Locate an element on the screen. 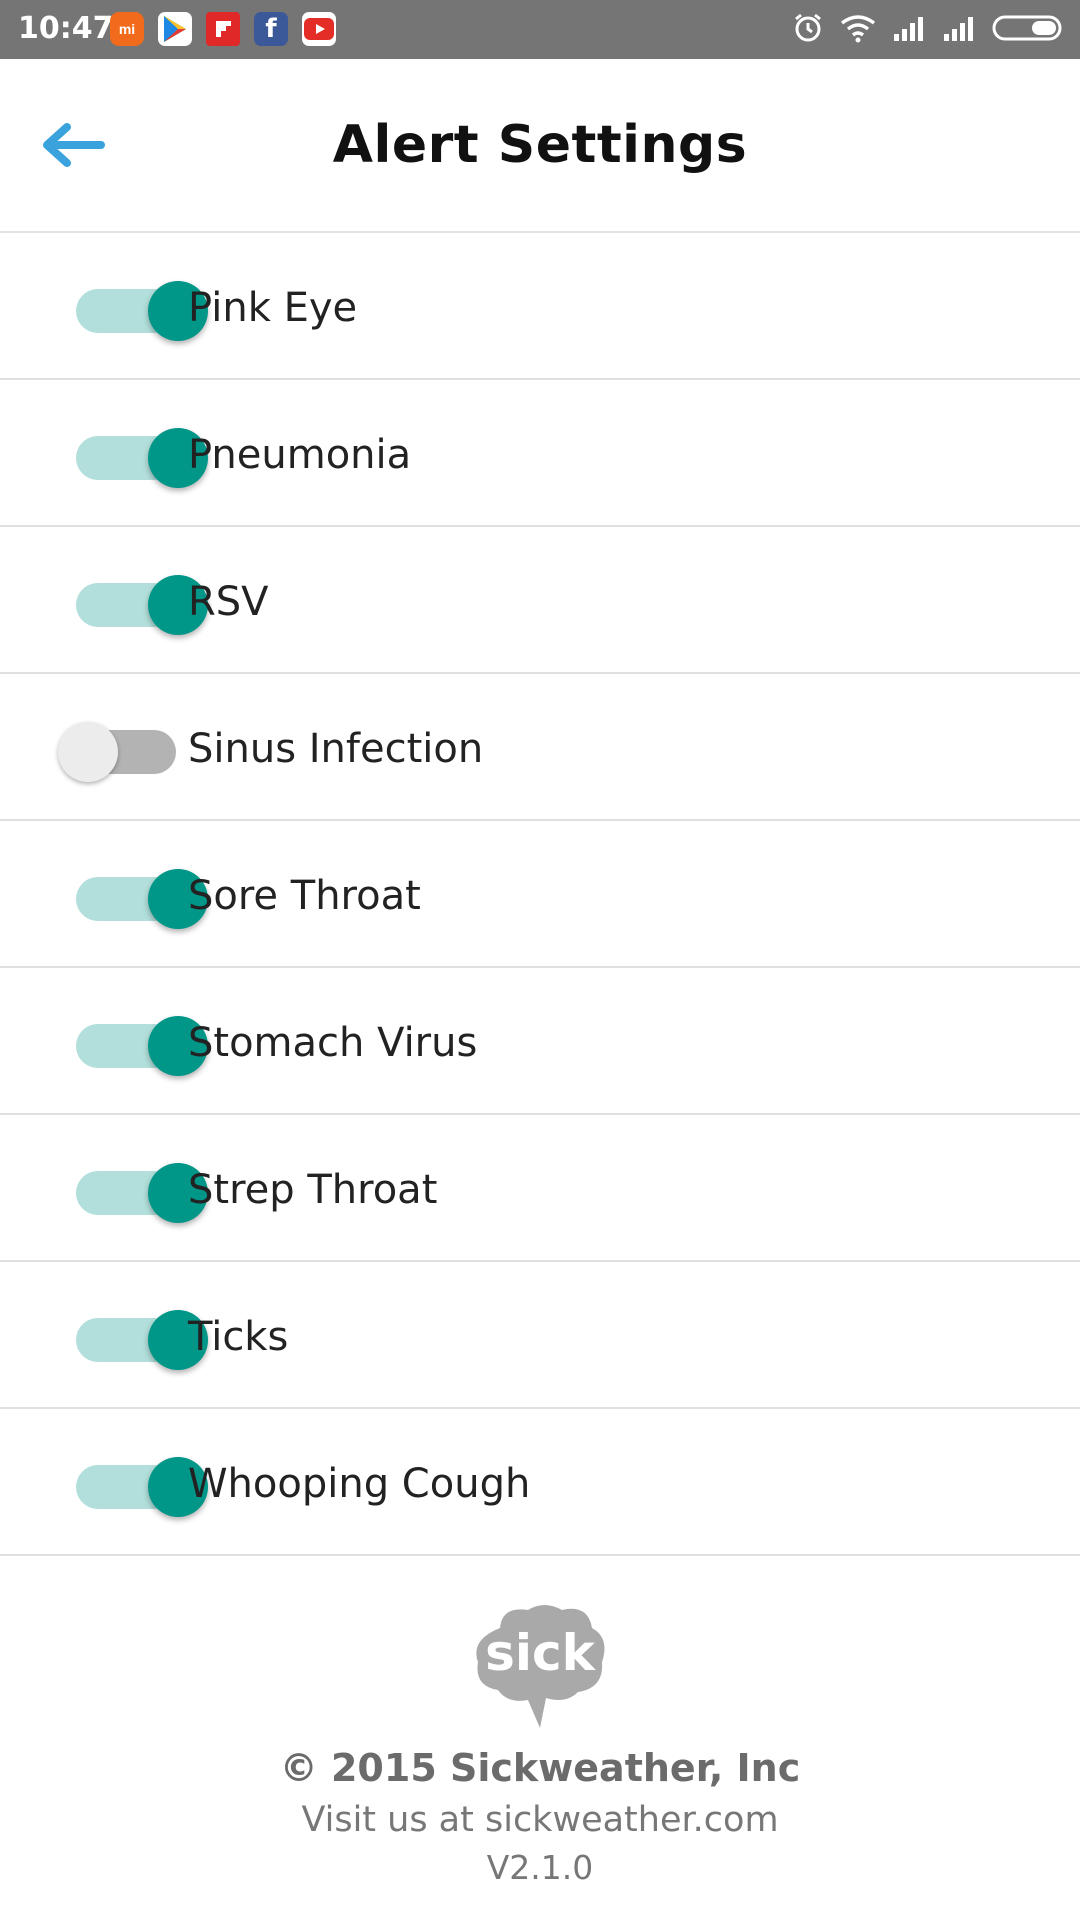 This screenshot has height=1920, width=1080. alert-row: Sinus Infection is located at coordinates (540, 747).